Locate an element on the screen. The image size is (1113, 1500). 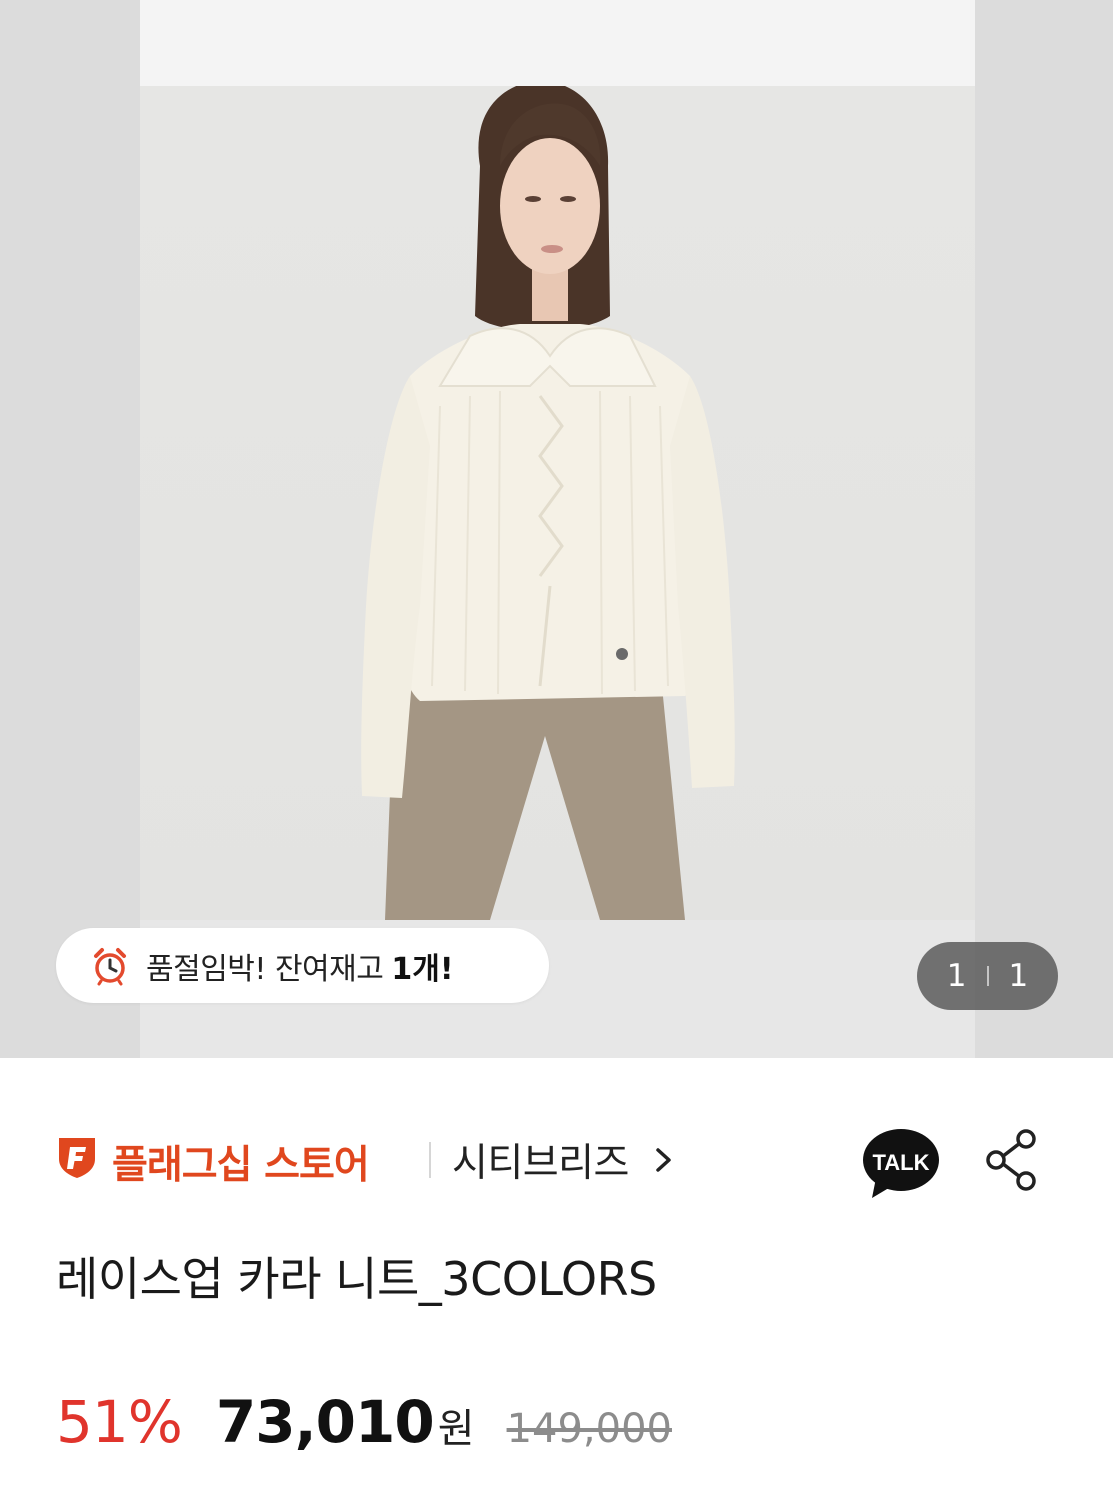
brand-name: 시티브리즈 is located at coordinates (540, 1163).